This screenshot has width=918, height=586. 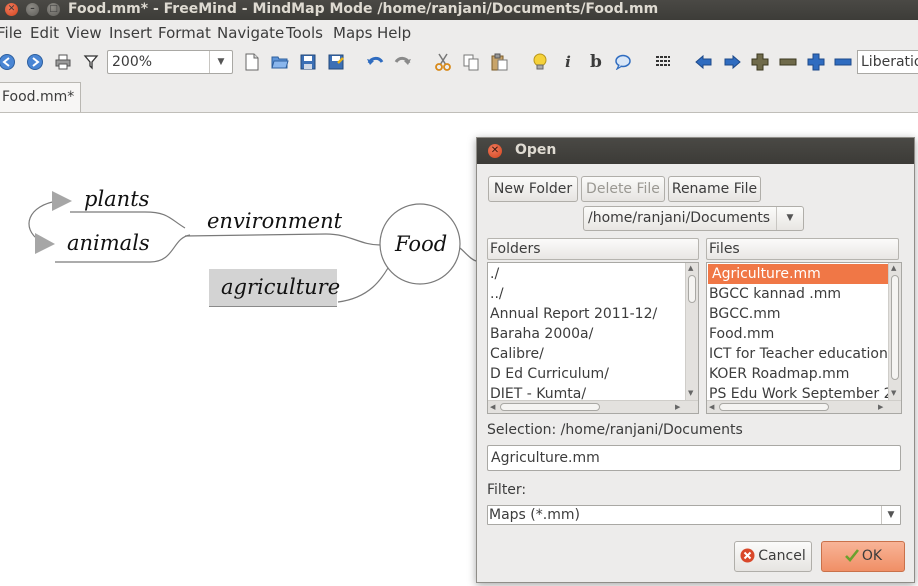 I want to click on copy-icon, so click(x=471, y=62).